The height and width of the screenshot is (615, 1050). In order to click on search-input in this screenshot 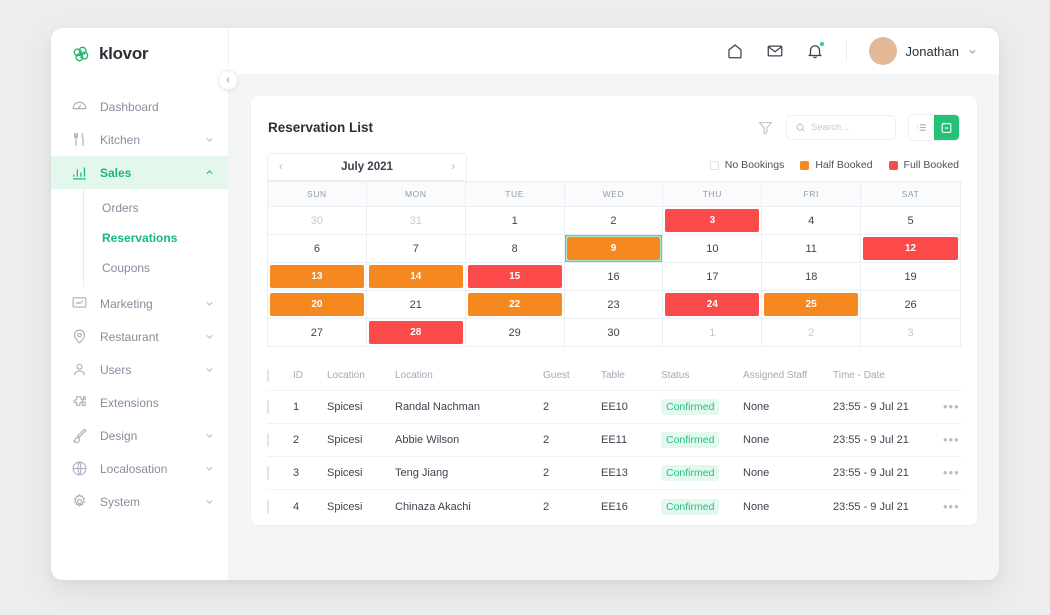, I will do `click(849, 127)`.